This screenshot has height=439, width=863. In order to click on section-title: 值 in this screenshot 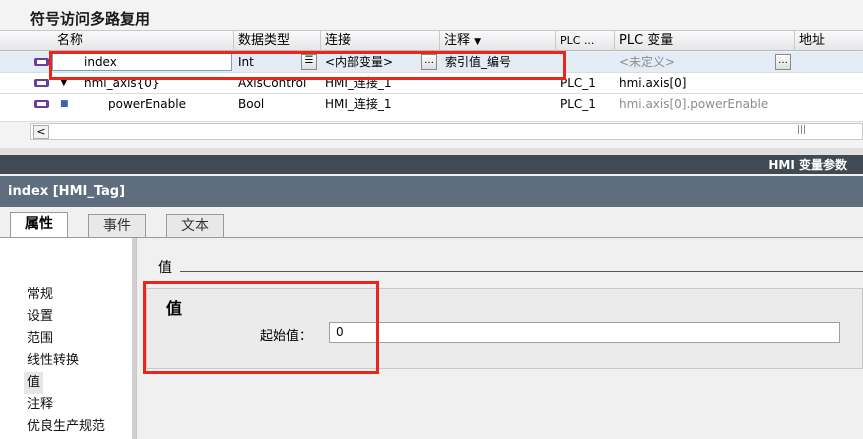, I will do `click(165, 268)`.